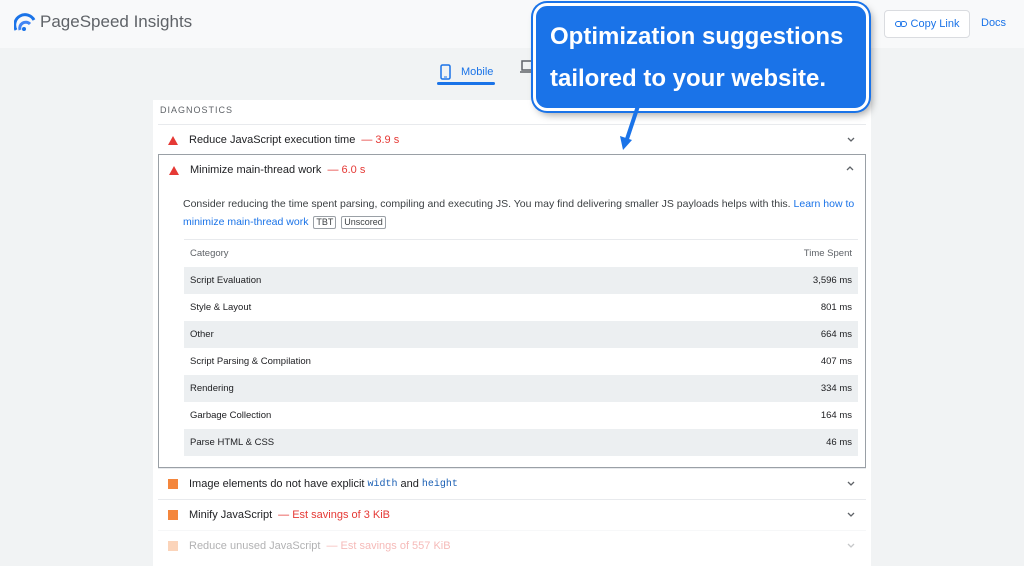 The width and height of the screenshot is (1024, 566). I want to click on row-category: Parse HTML & CSS, so click(232, 442).